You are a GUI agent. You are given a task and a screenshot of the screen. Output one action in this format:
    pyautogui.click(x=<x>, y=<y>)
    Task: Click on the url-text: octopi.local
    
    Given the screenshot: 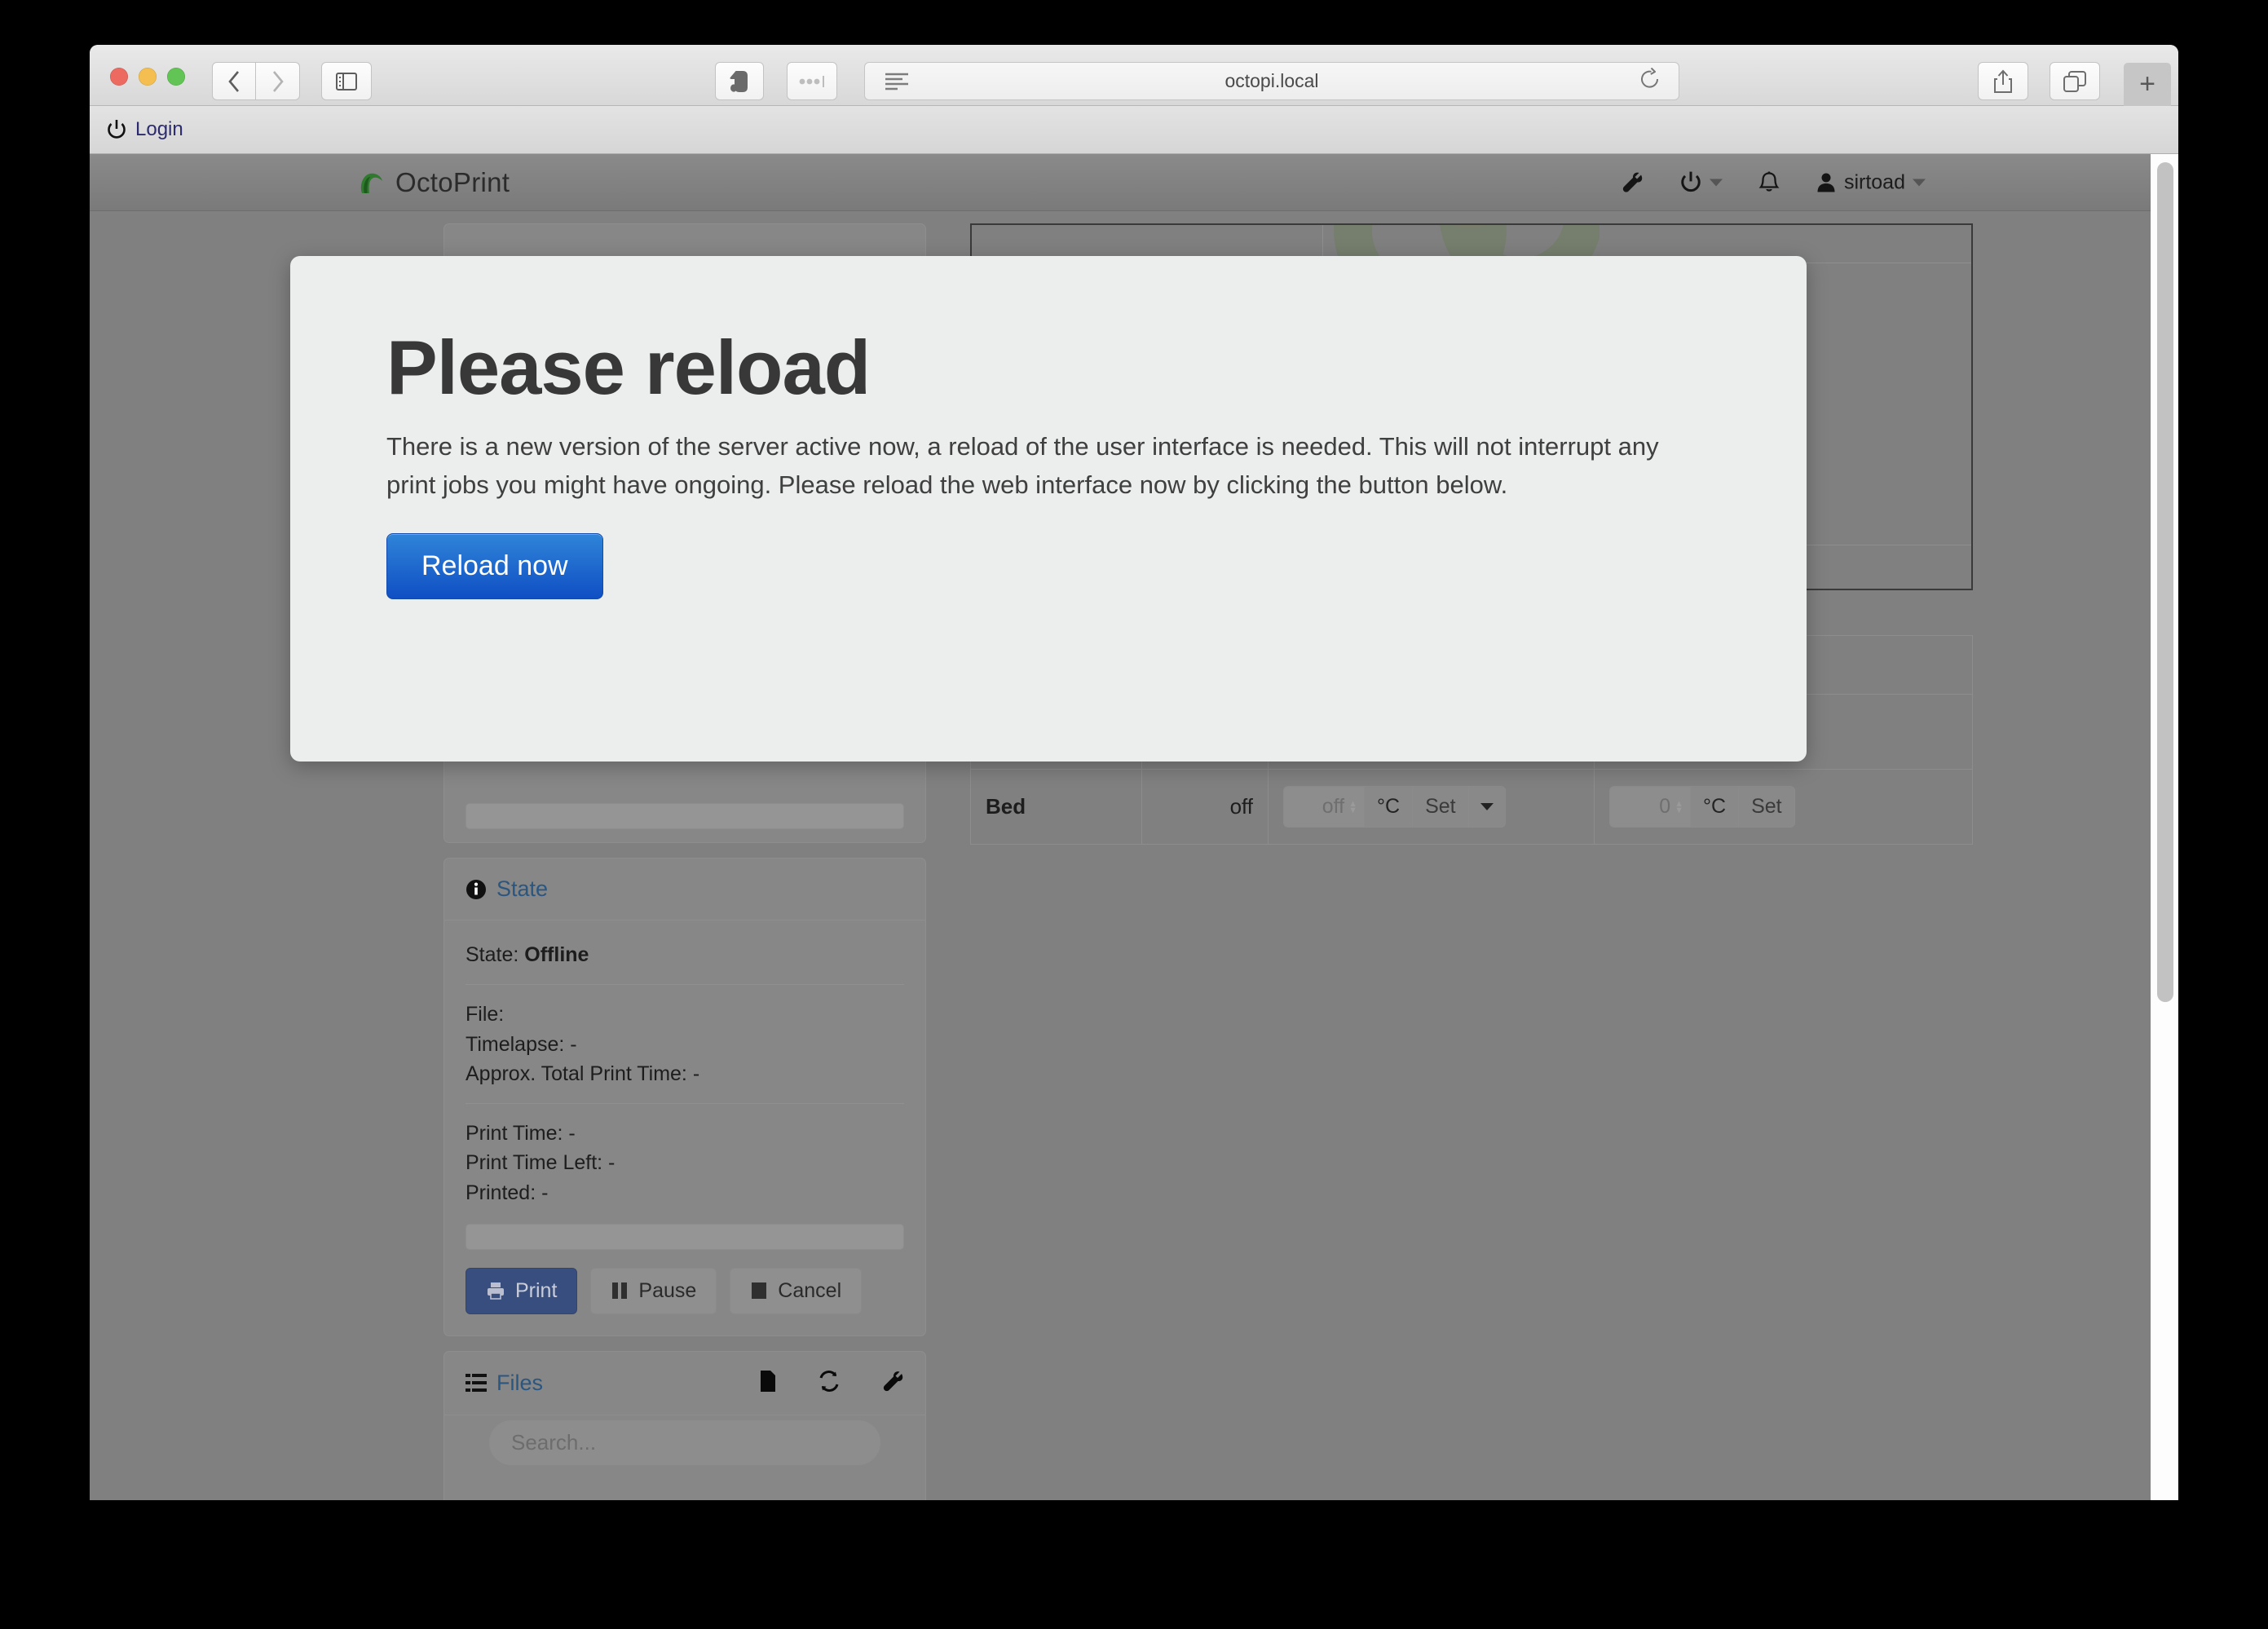 What is the action you would take?
    pyautogui.click(x=1271, y=80)
    